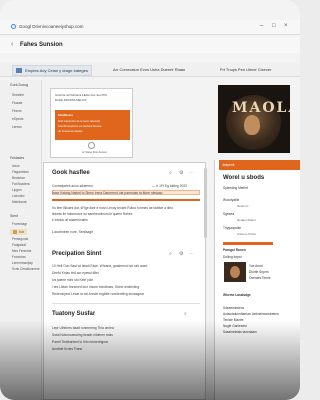  What do you see at coordinates (240, 332) in the screenshot?
I see `panel-row: Sasalmnbisis tanedaam` at bounding box center [240, 332].